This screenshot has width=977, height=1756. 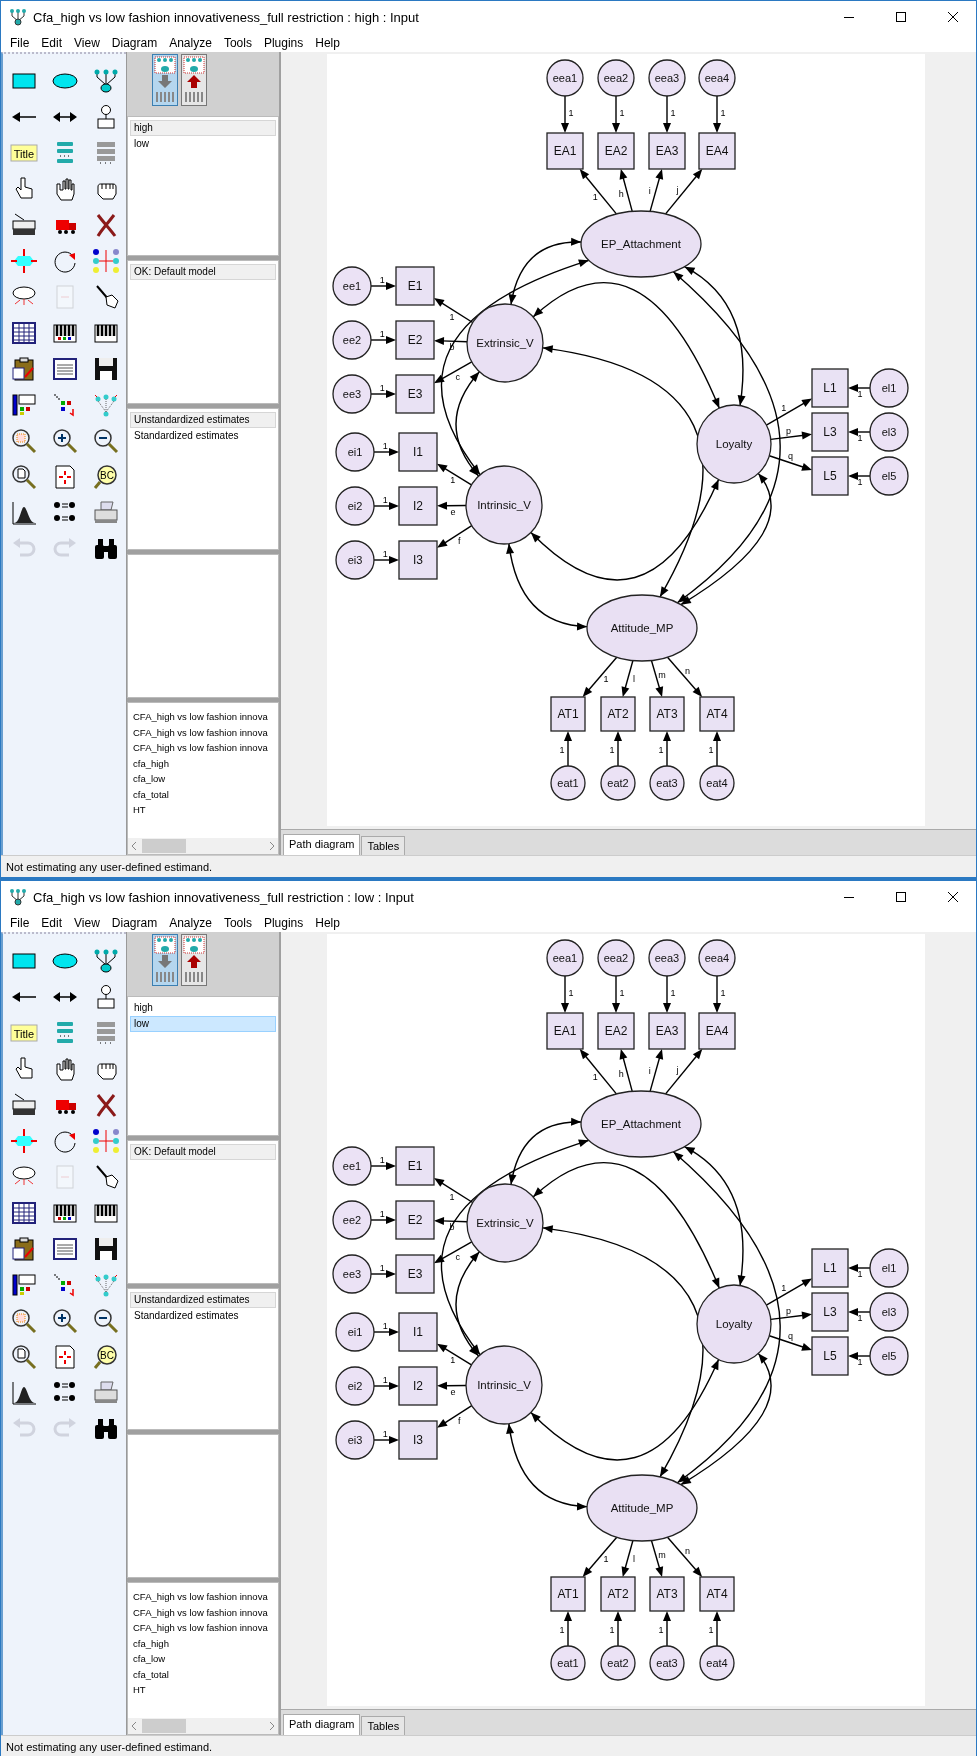 What do you see at coordinates (688, 671) in the screenshot?
I see `path-label: n` at bounding box center [688, 671].